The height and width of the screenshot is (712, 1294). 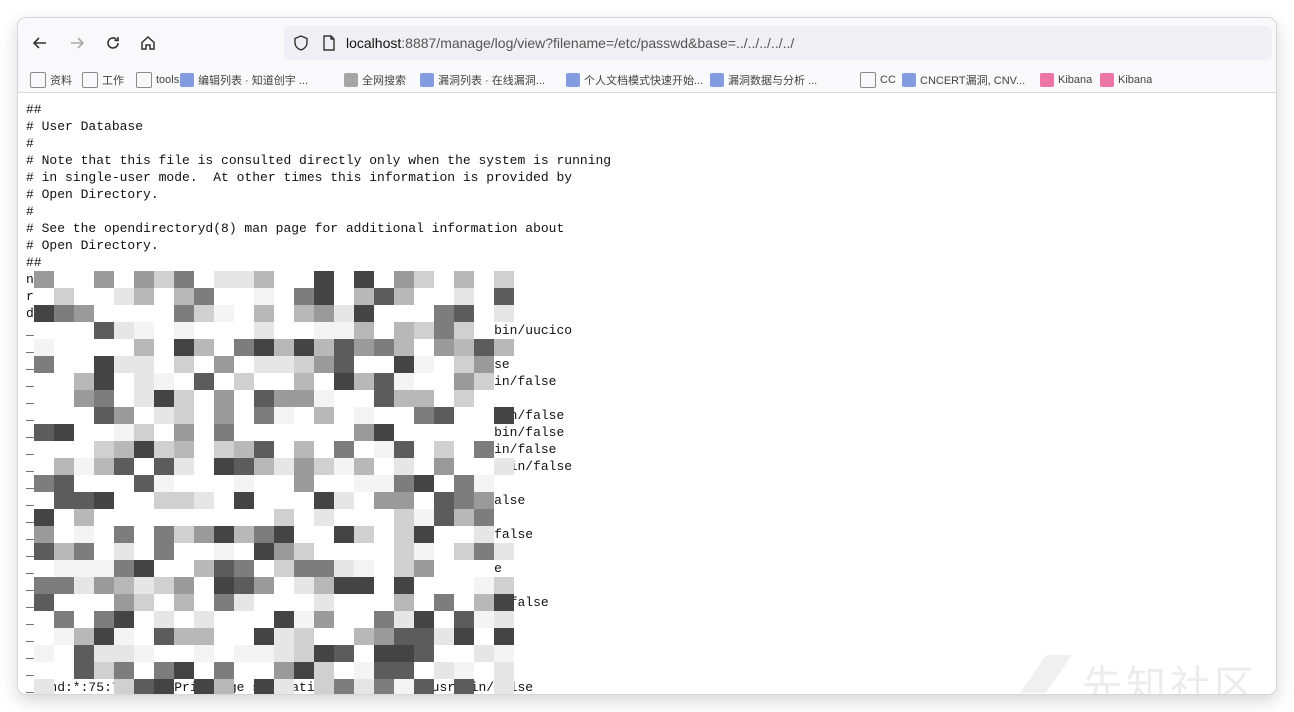 I want to click on file-line: d, so click(x=30, y=313).